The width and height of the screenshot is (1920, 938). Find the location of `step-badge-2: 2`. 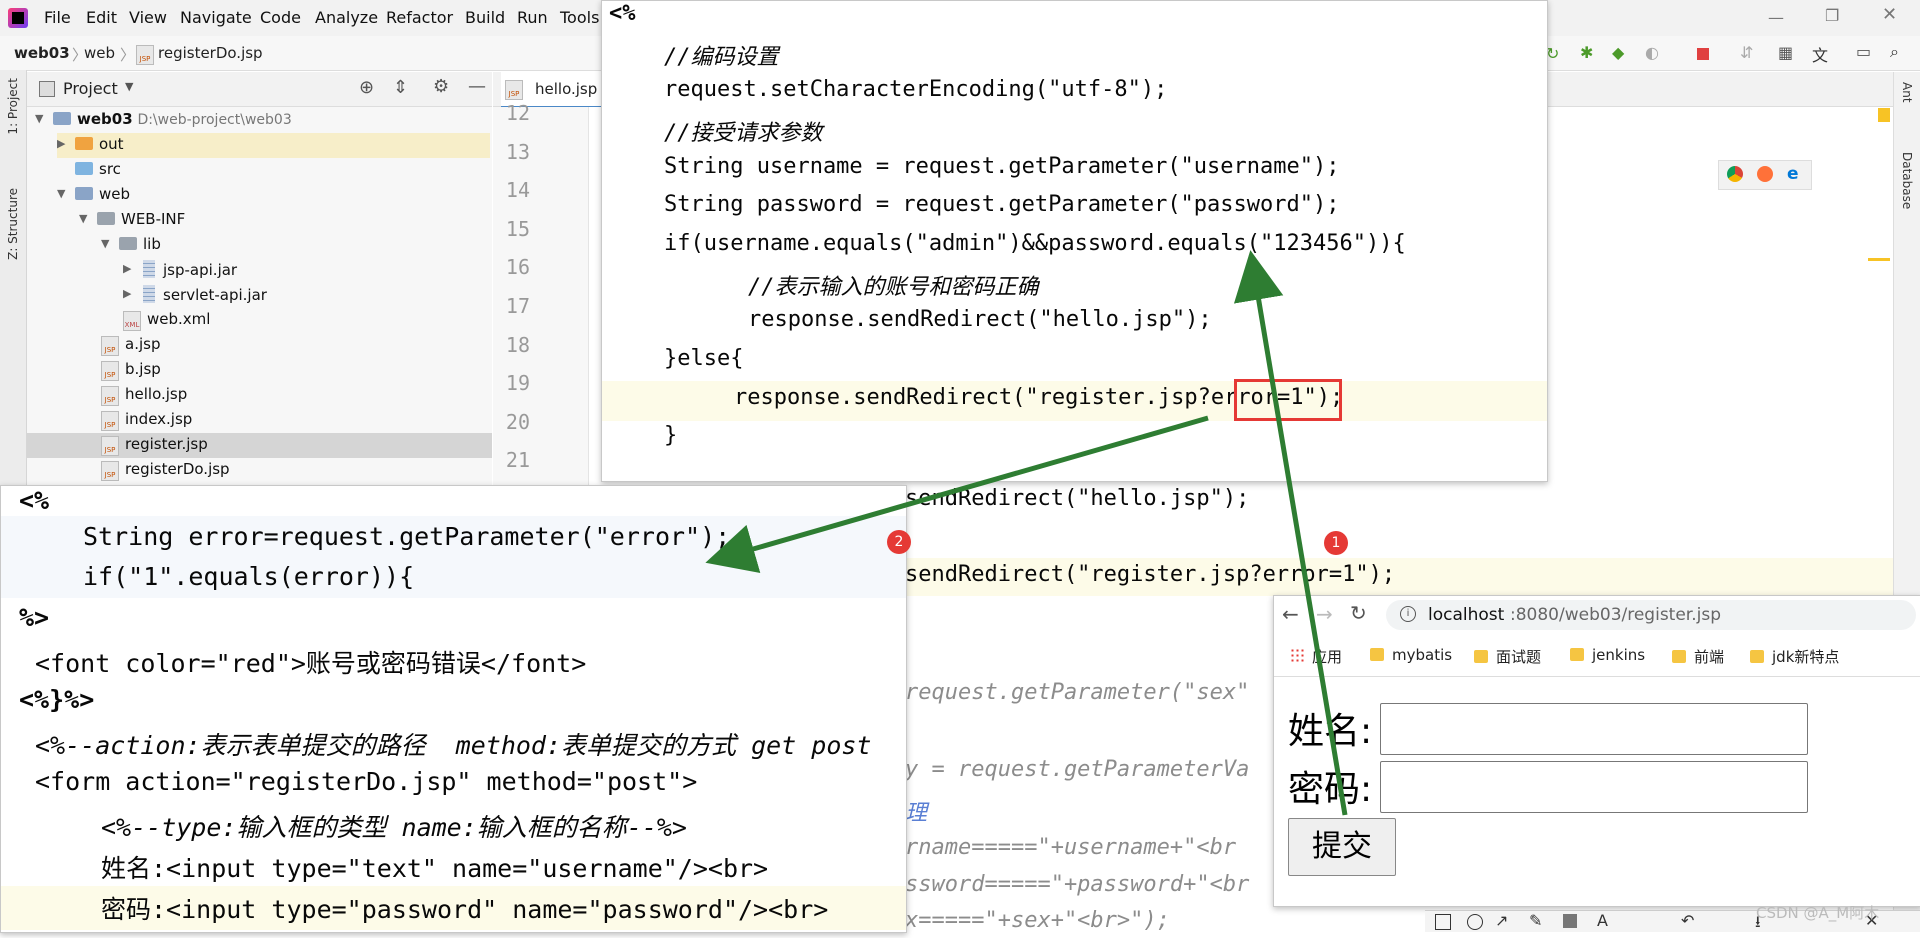

step-badge-2: 2 is located at coordinates (899, 542).